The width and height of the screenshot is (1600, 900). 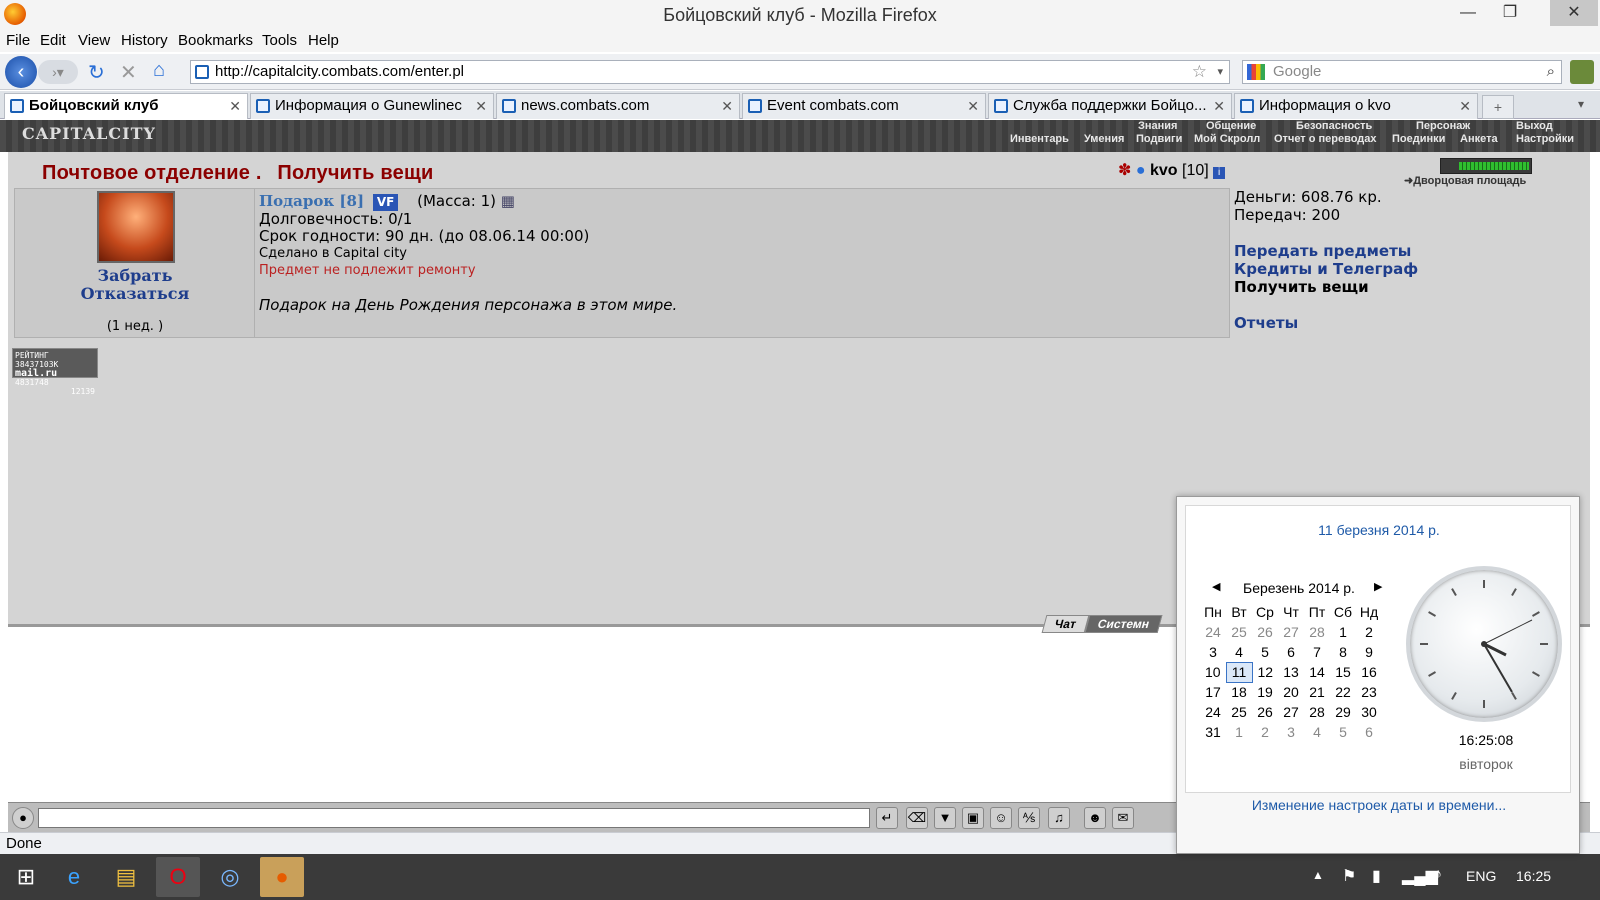 What do you see at coordinates (23, 818) in the screenshot?
I see `chat-settings-icon: ●` at bounding box center [23, 818].